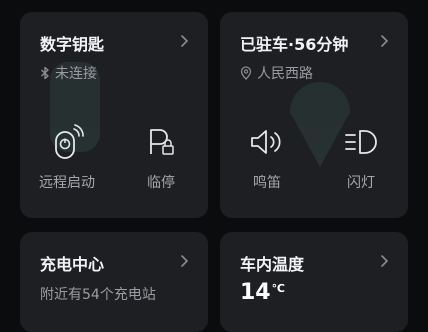 The image size is (428, 332). What do you see at coordinates (72, 44) in the screenshot?
I see `digital-key-title: 数字钥匙` at bounding box center [72, 44].